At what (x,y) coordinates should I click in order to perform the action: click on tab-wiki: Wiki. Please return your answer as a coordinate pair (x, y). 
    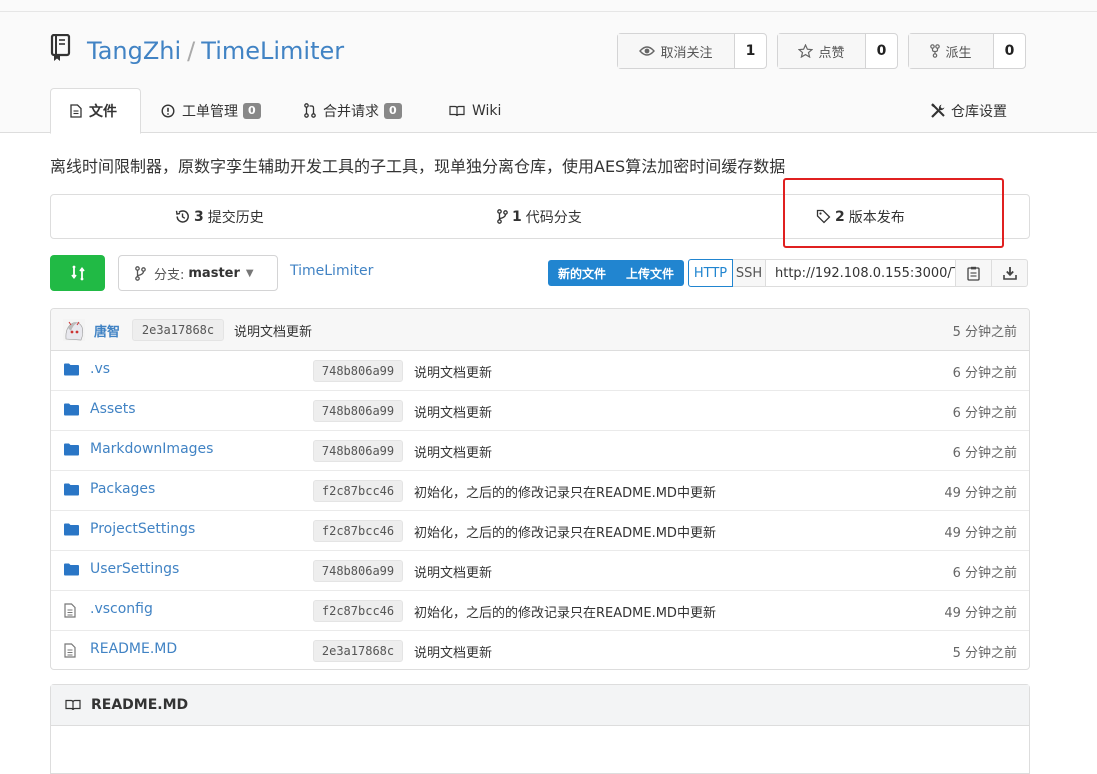
    Looking at the image, I should click on (475, 110).